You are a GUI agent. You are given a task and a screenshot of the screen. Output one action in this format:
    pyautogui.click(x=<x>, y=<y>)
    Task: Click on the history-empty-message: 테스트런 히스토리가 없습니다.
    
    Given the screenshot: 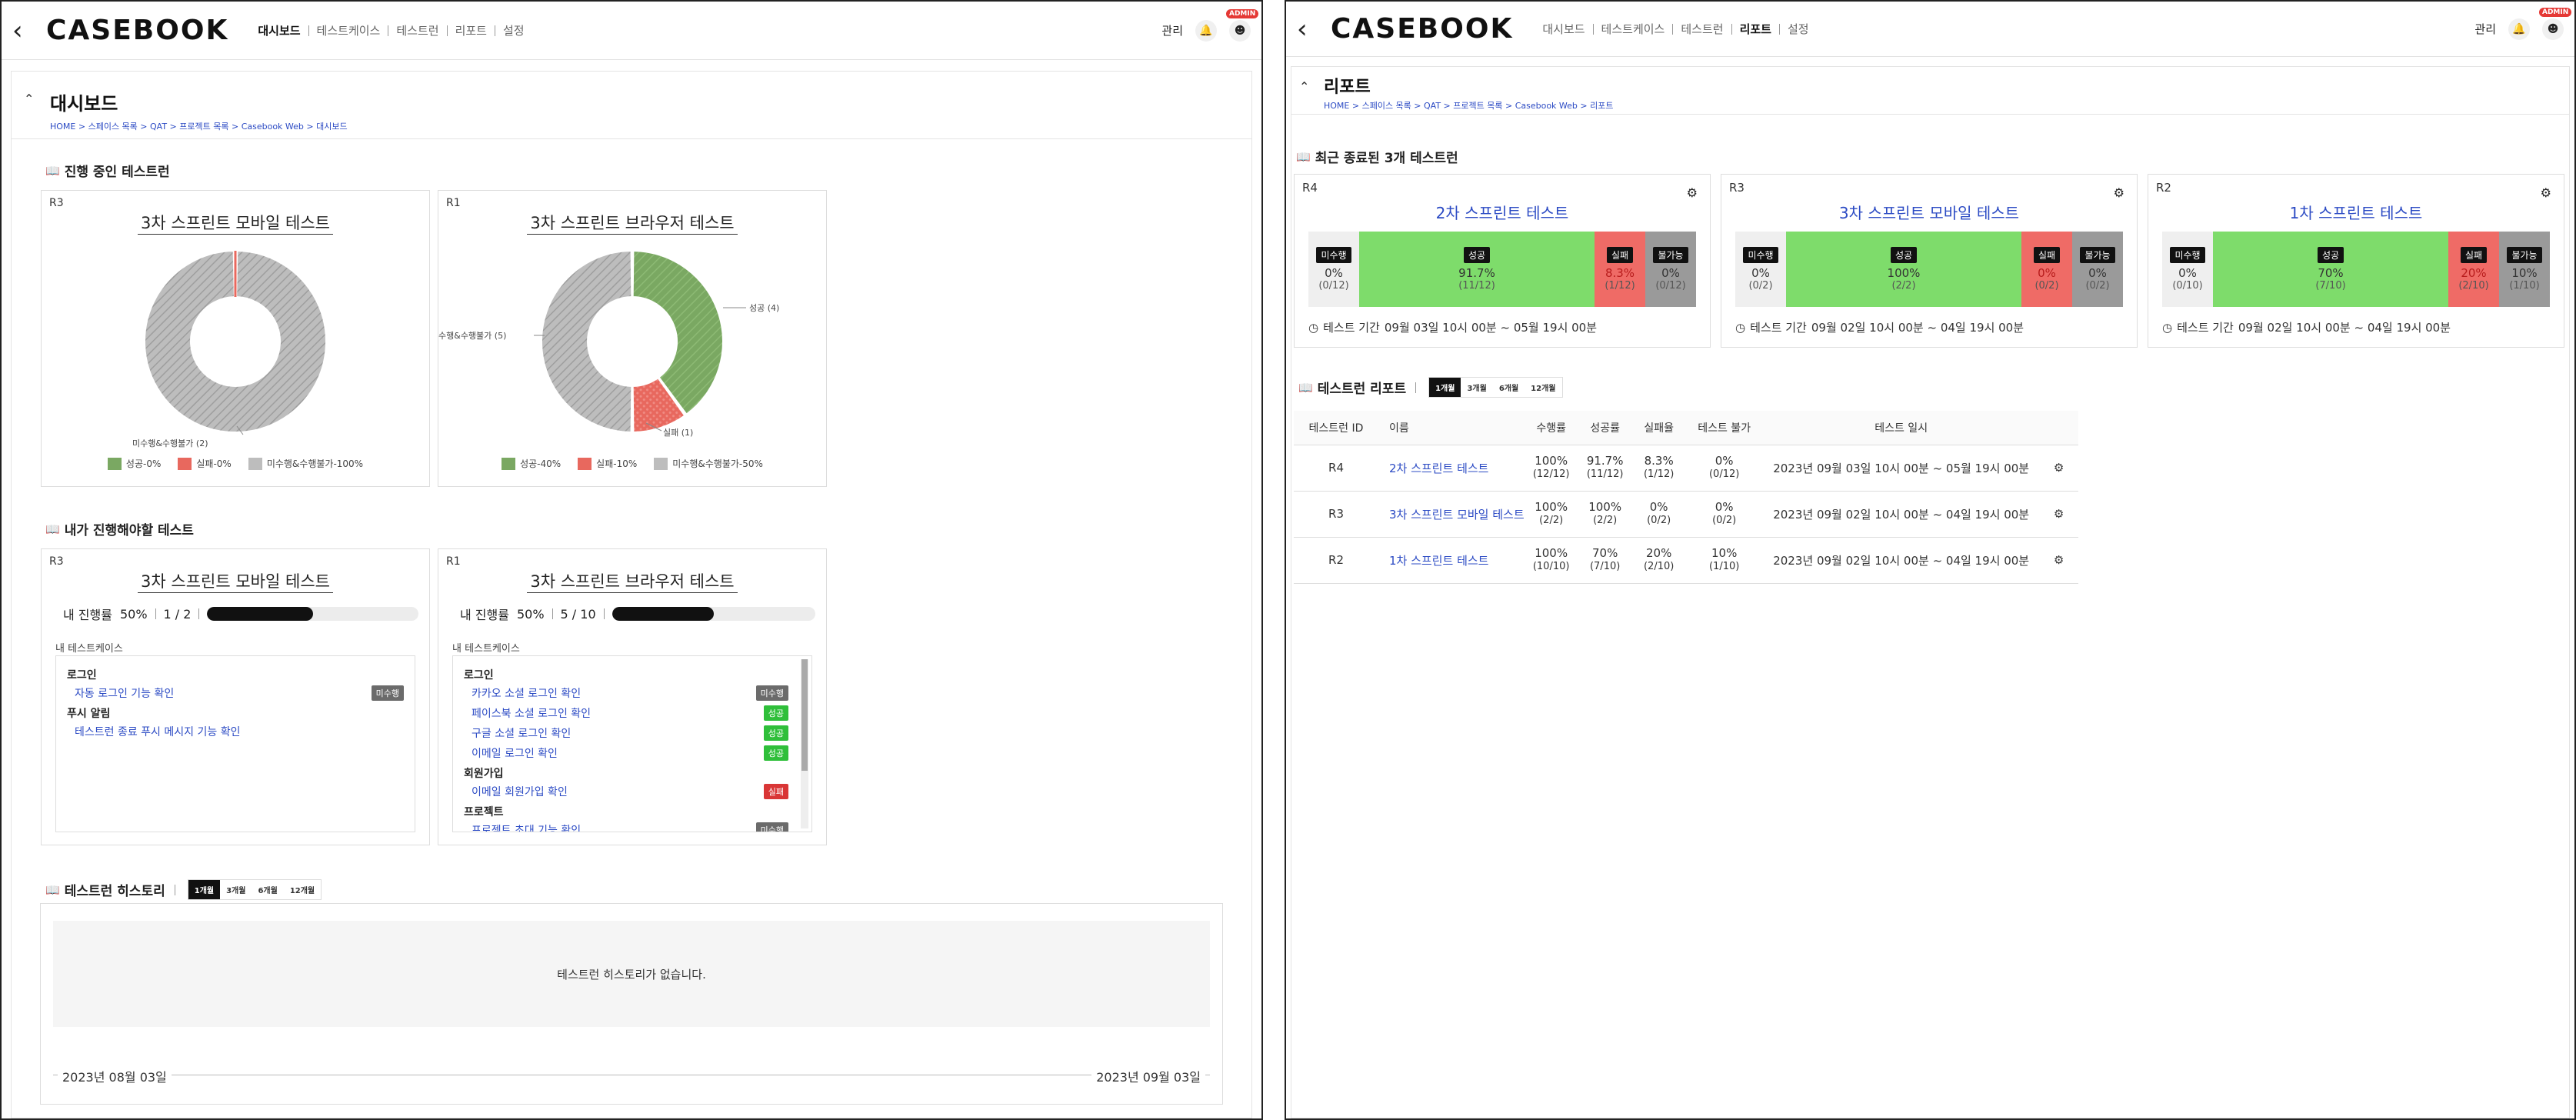 What is the action you would take?
    pyautogui.click(x=631, y=974)
    